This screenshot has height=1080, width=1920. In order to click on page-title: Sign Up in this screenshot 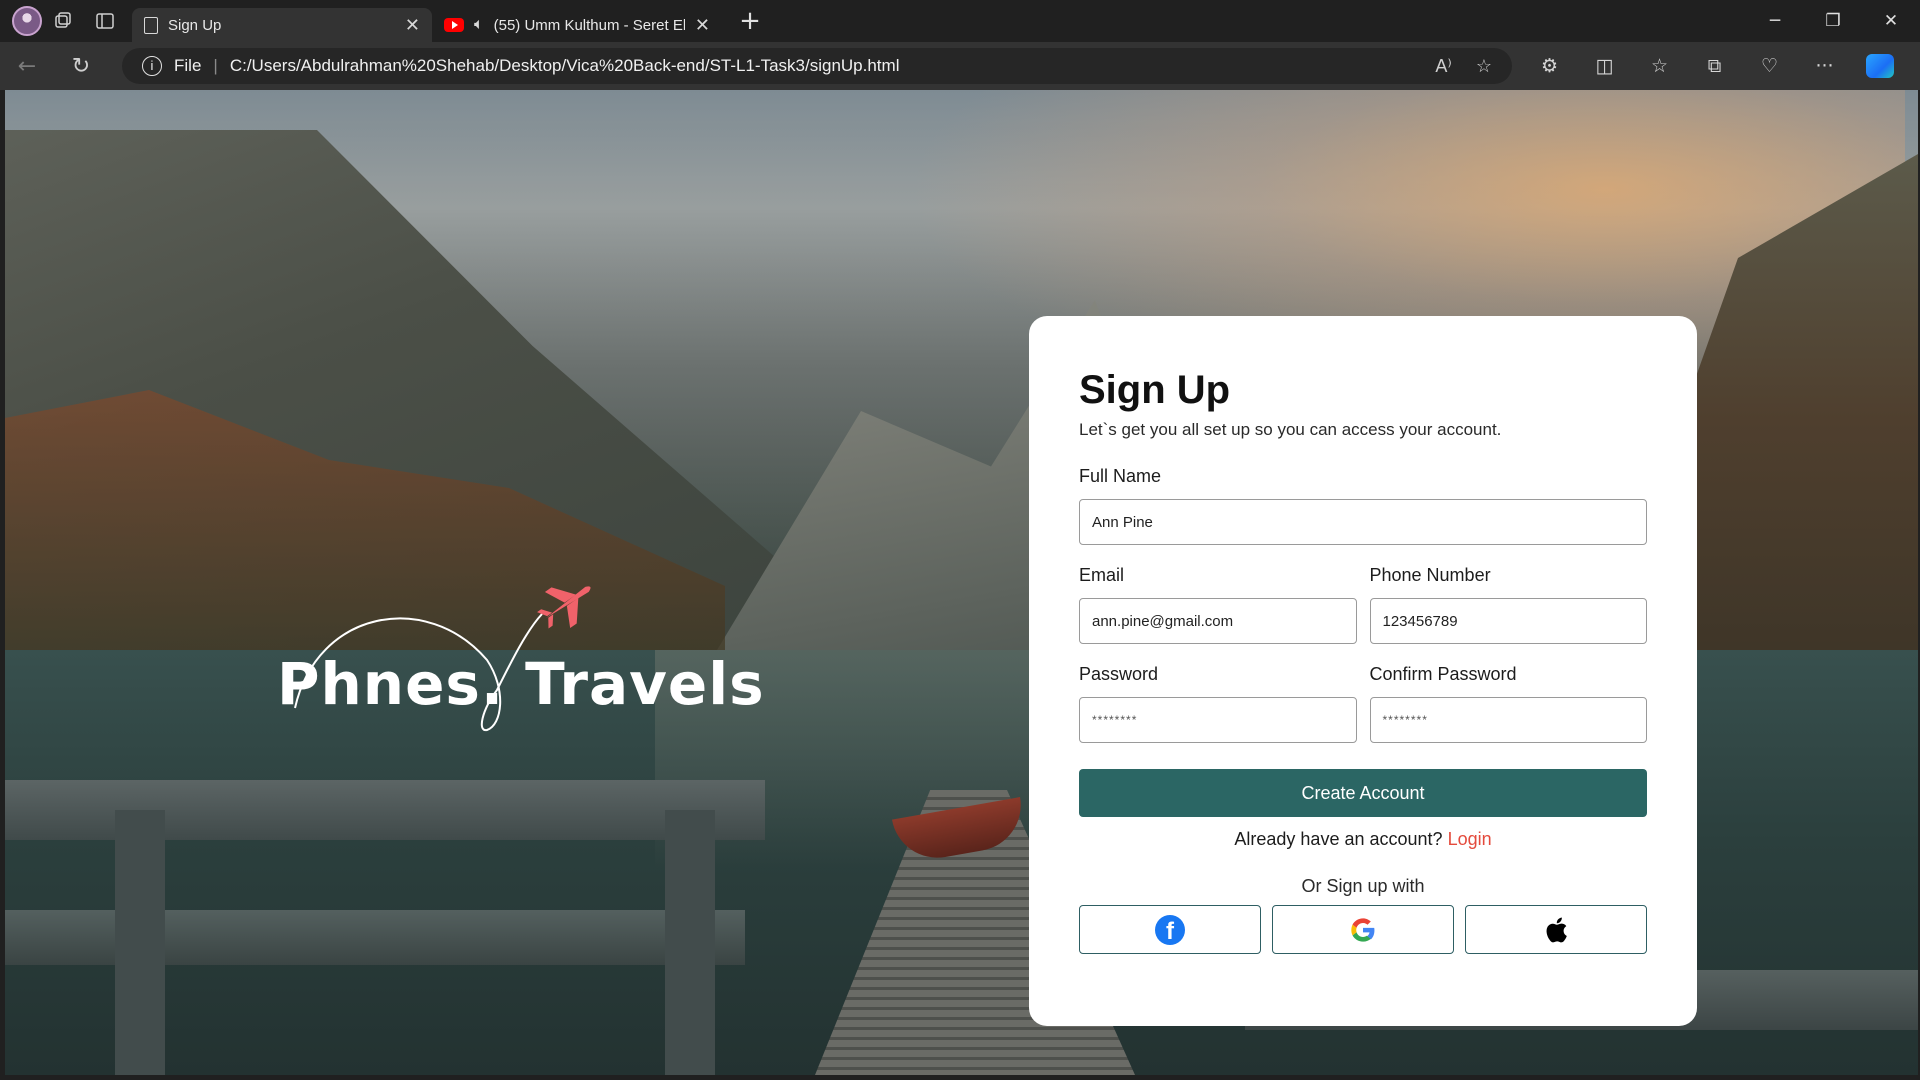, I will do `click(1155, 390)`.